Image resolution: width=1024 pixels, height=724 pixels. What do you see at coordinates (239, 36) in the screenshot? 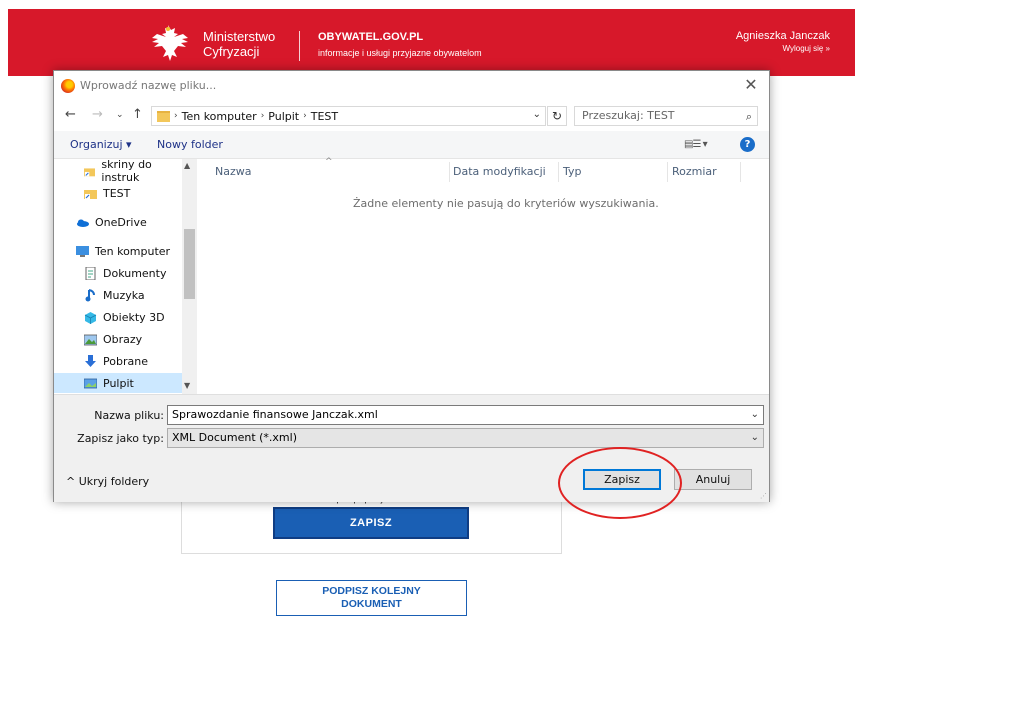
I see `ministry-line1: Ministerstwo` at bounding box center [239, 36].